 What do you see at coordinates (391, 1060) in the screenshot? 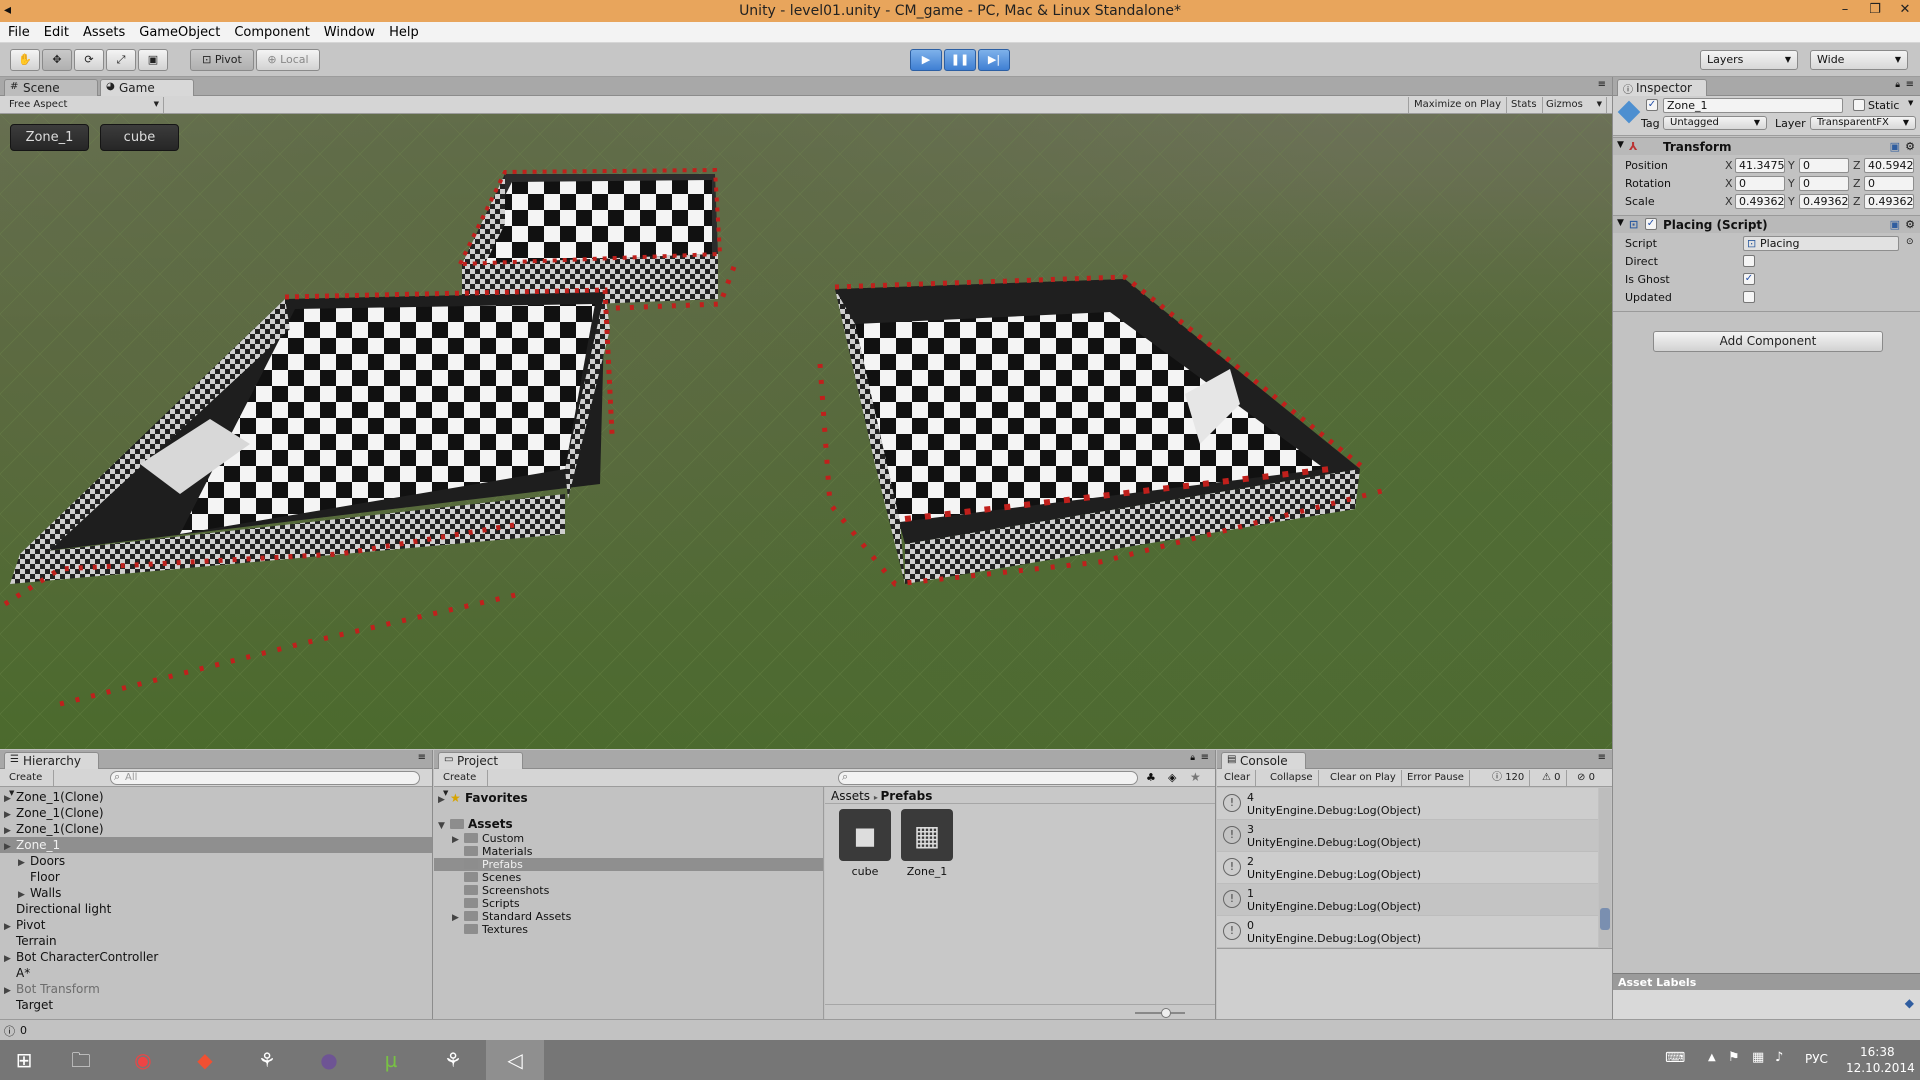
I see `taskbar-utorrent: µ` at bounding box center [391, 1060].